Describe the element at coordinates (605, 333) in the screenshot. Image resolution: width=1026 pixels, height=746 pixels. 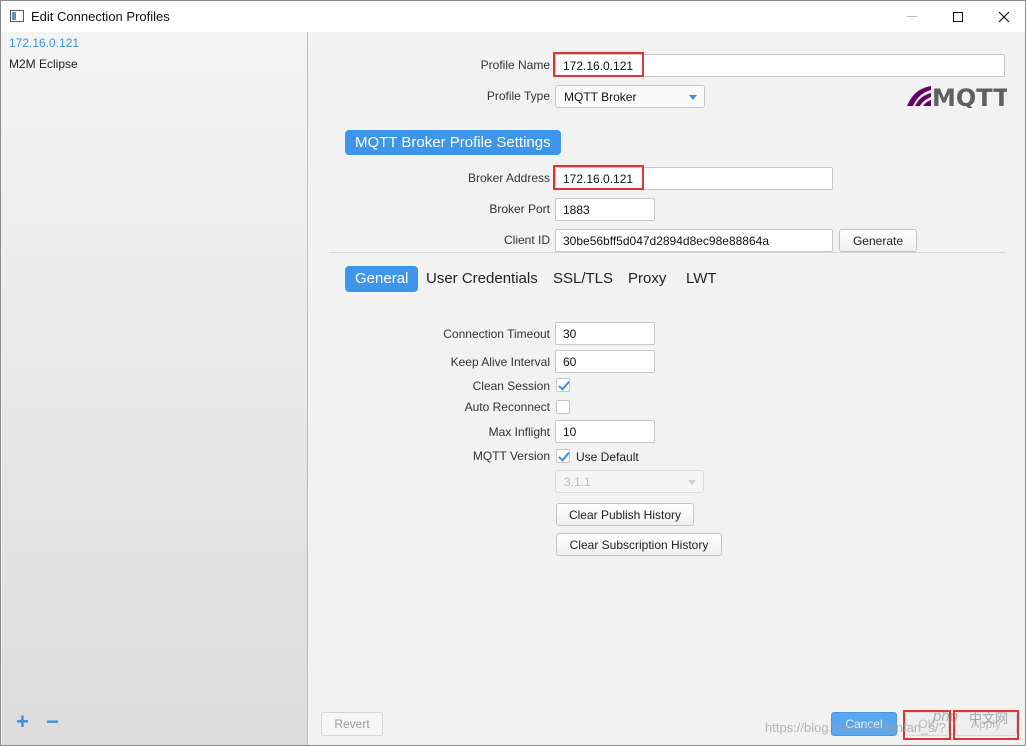
I see `connection-timeout-field: 30` at that location.